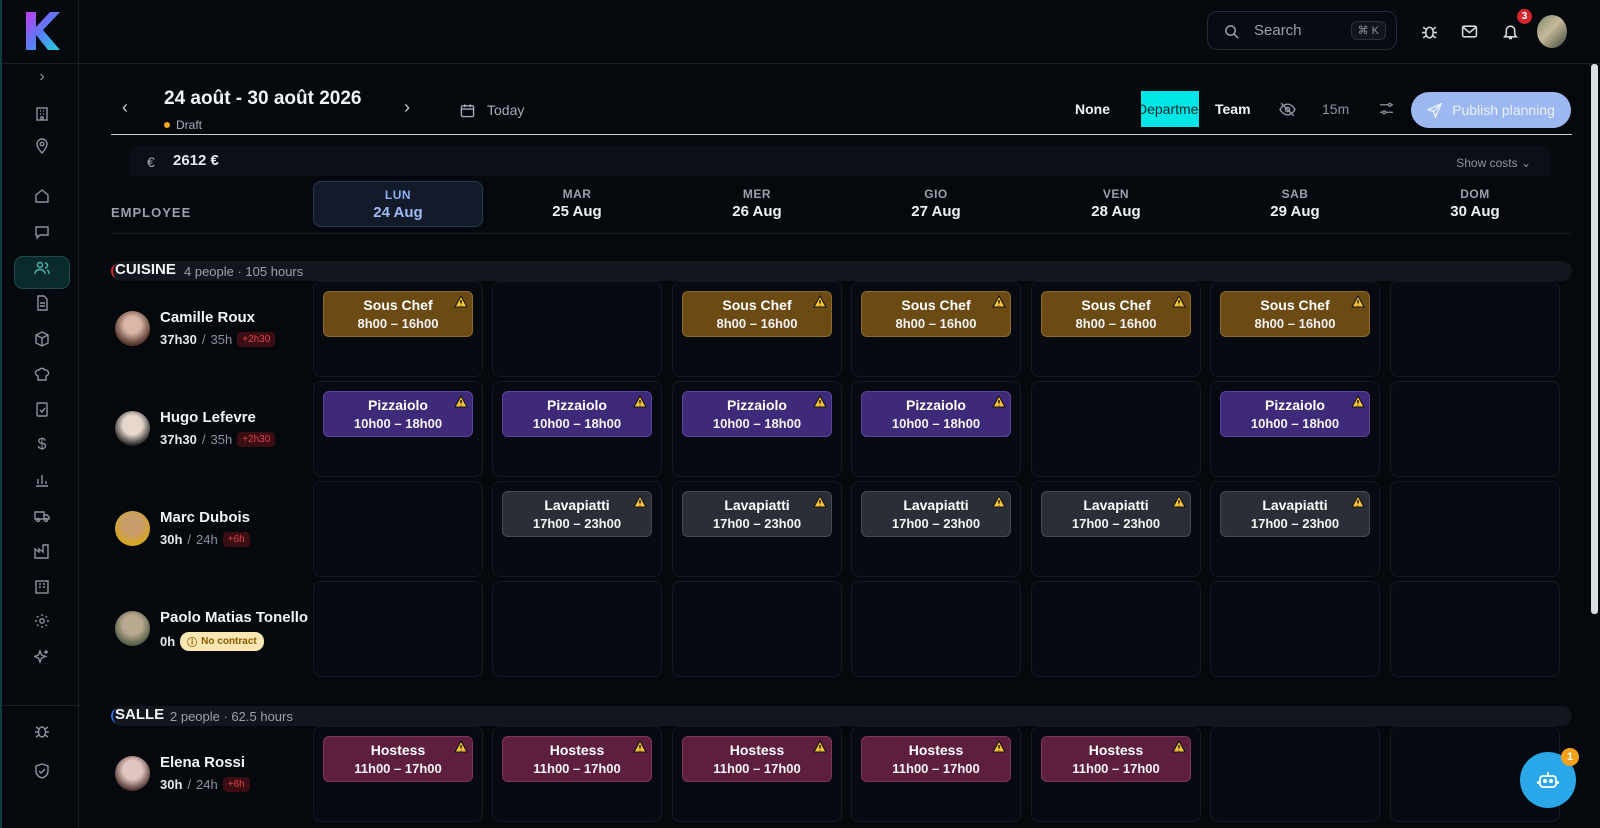 This screenshot has width=1600, height=828. I want to click on building-icon, so click(42, 114).